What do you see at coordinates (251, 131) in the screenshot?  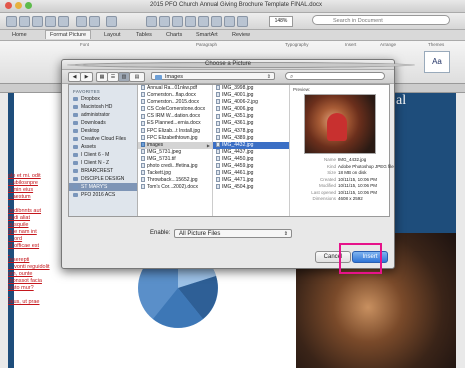 I see `file-row: IMG_4378.jpg` at bounding box center [251, 131].